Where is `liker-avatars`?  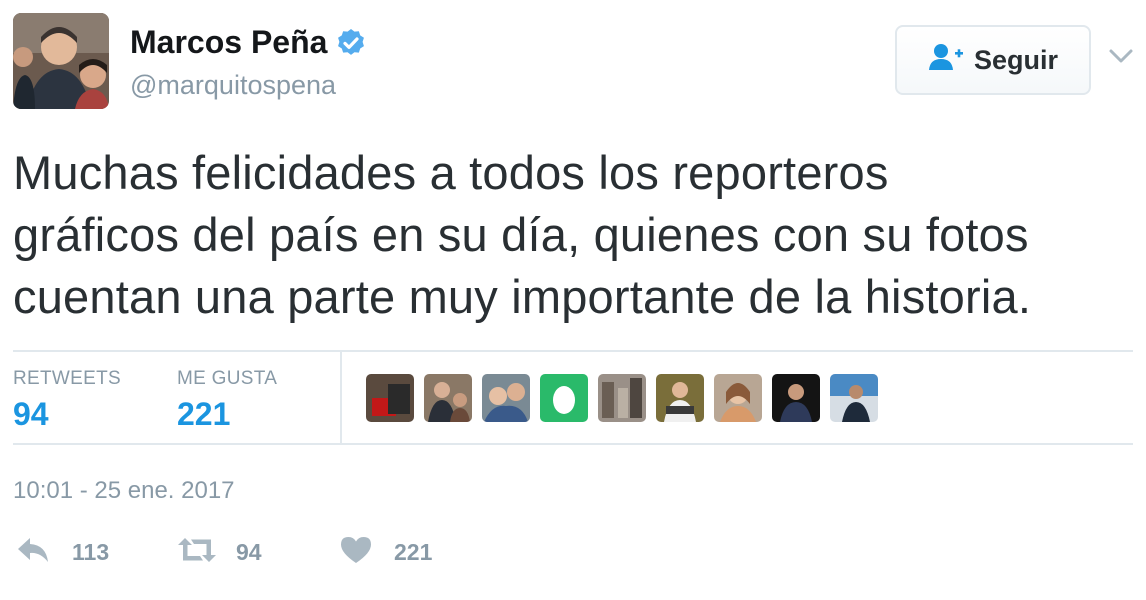 liker-avatars is located at coordinates (622, 398).